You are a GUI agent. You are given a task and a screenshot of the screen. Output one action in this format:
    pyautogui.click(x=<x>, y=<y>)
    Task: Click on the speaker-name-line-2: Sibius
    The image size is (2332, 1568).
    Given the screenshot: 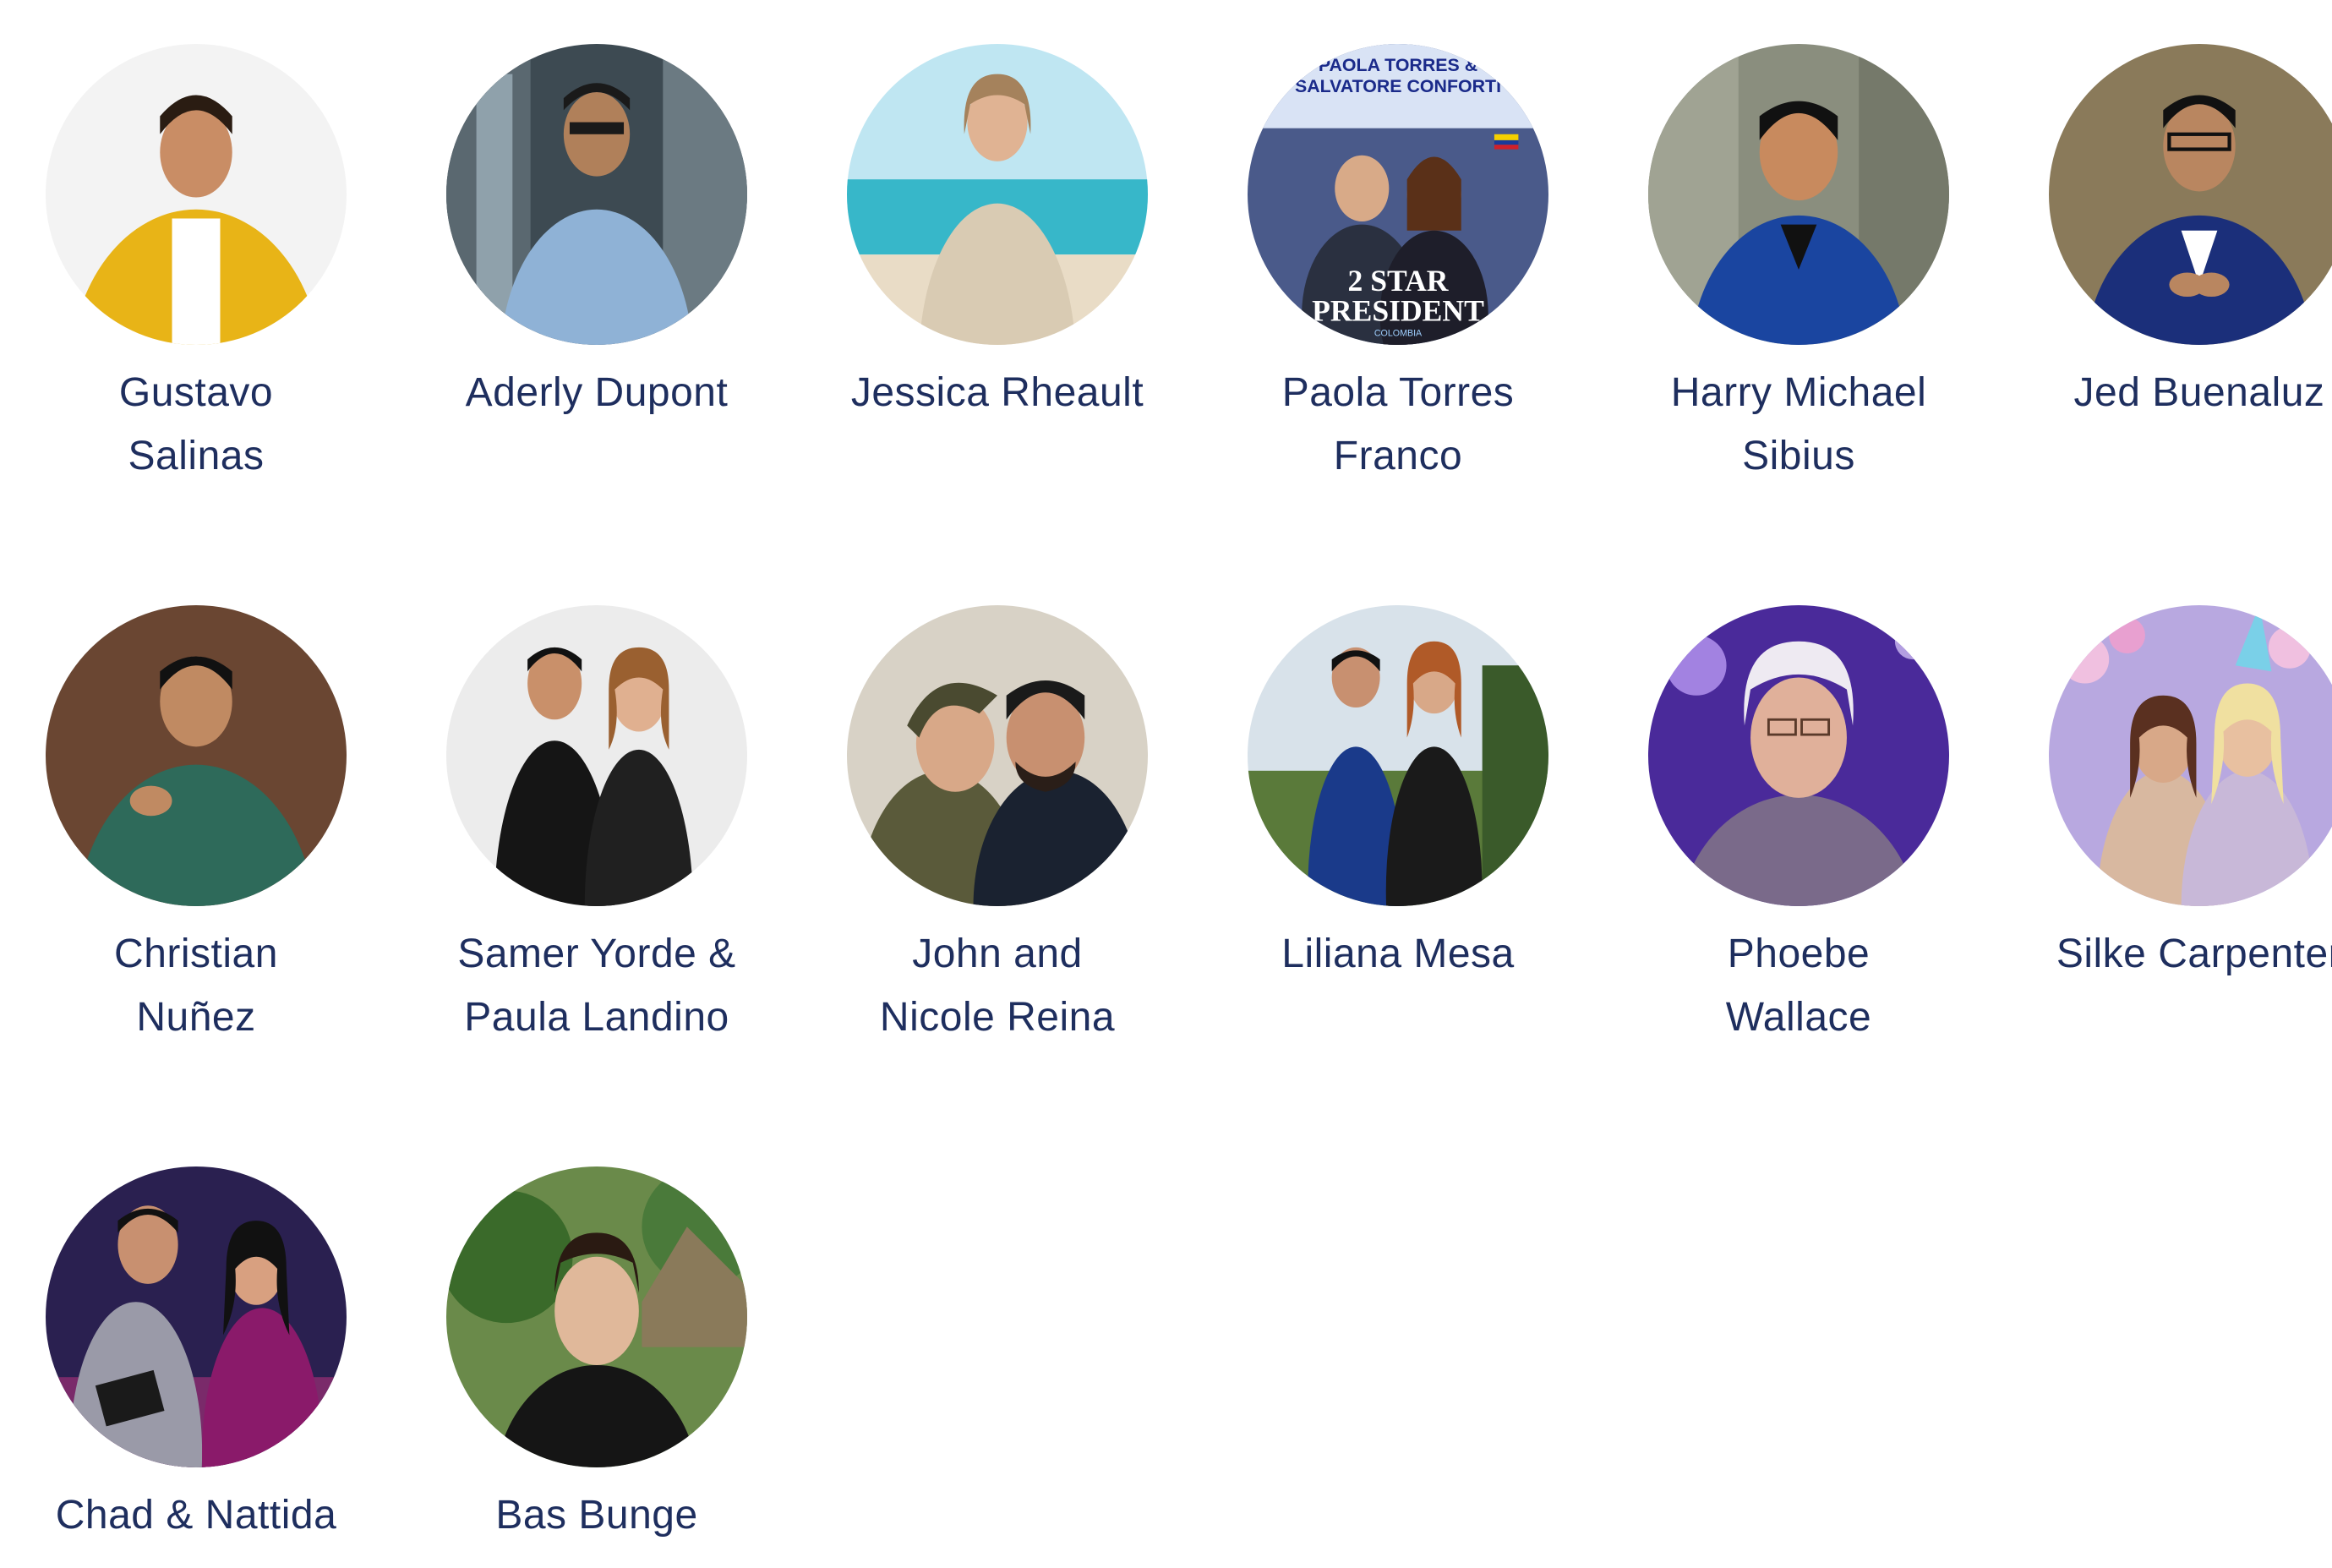 What is the action you would take?
    pyautogui.click(x=1799, y=456)
    